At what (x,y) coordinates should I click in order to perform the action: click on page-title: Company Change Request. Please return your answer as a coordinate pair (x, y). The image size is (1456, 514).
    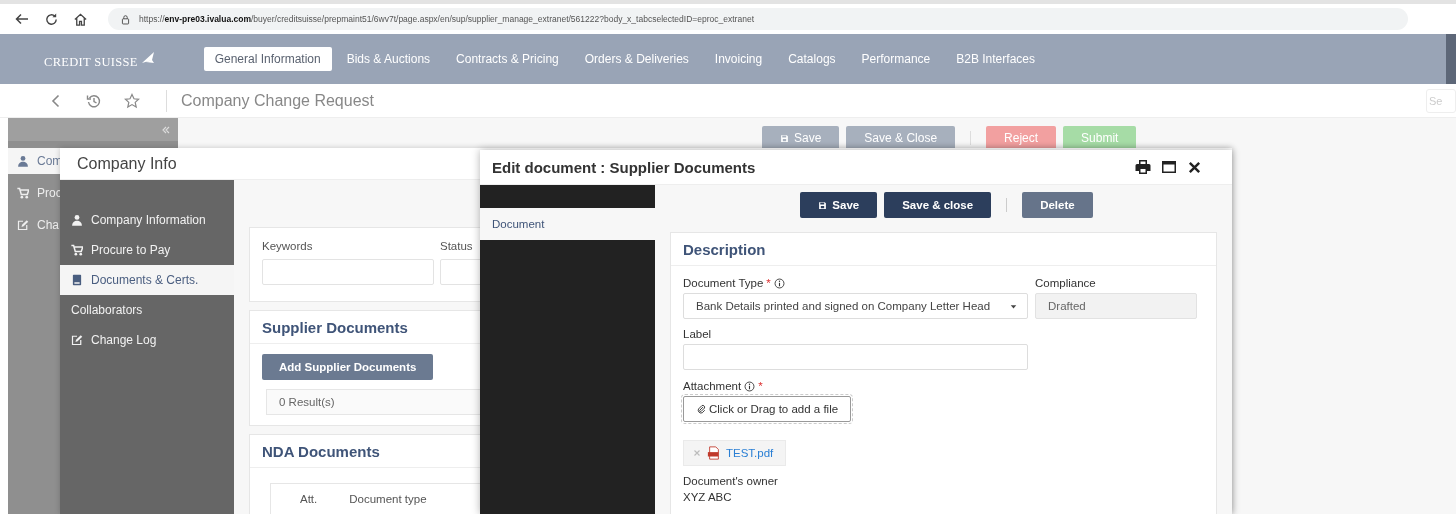
    Looking at the image, I should click on (278, 100).